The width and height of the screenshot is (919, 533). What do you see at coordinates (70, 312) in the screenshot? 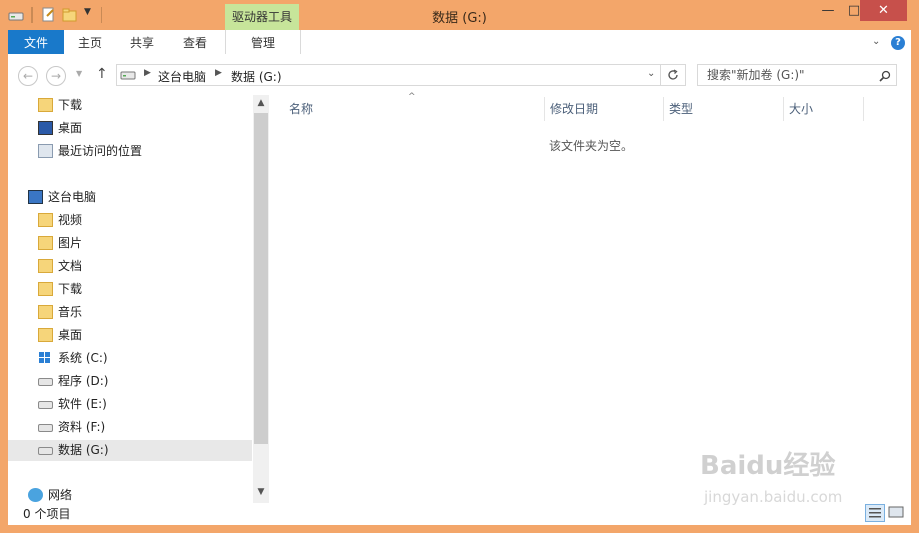
I see `nav-item-label: 音乐` at bounding box center [70, 312].